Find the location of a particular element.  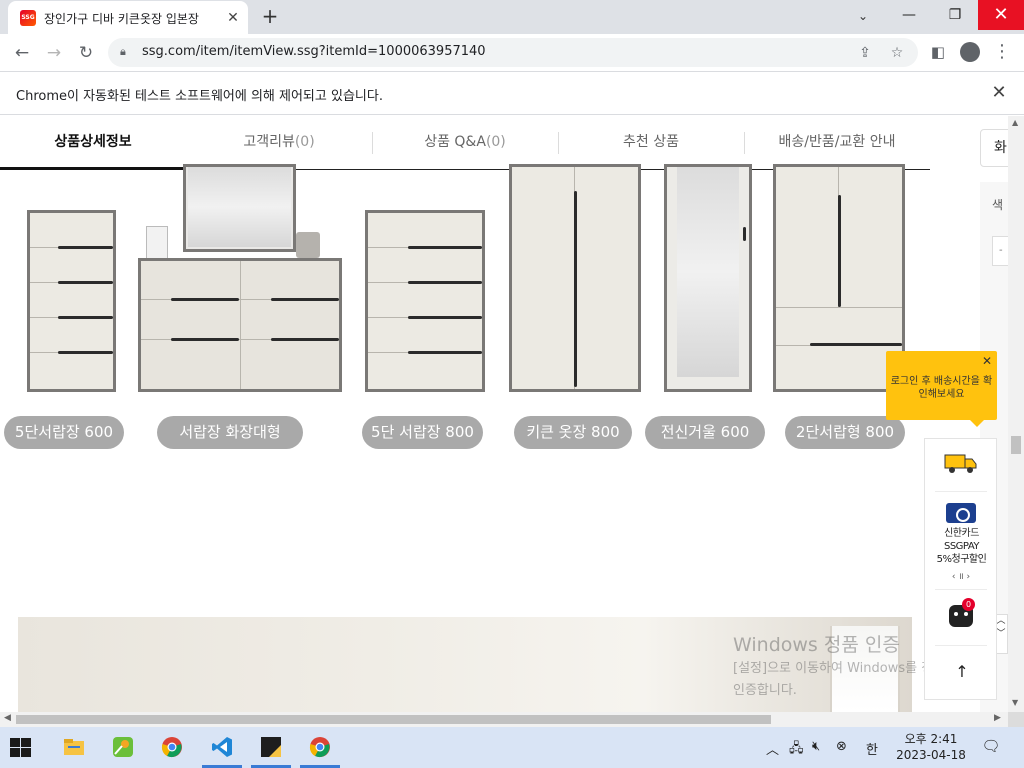

tab-close-icon: ✕ is located at coordinates (233, 18).